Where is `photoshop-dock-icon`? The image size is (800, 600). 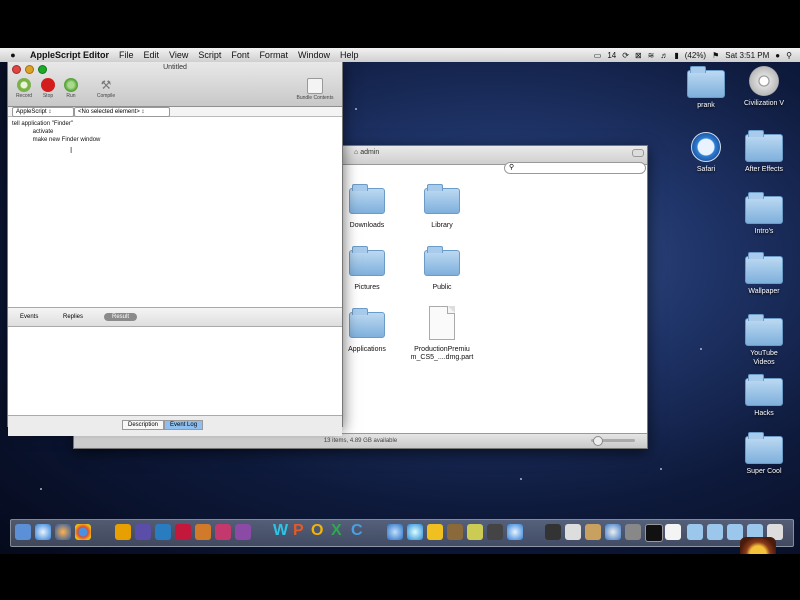 photoshop-dock-icon is located at coordinates (163, 532).